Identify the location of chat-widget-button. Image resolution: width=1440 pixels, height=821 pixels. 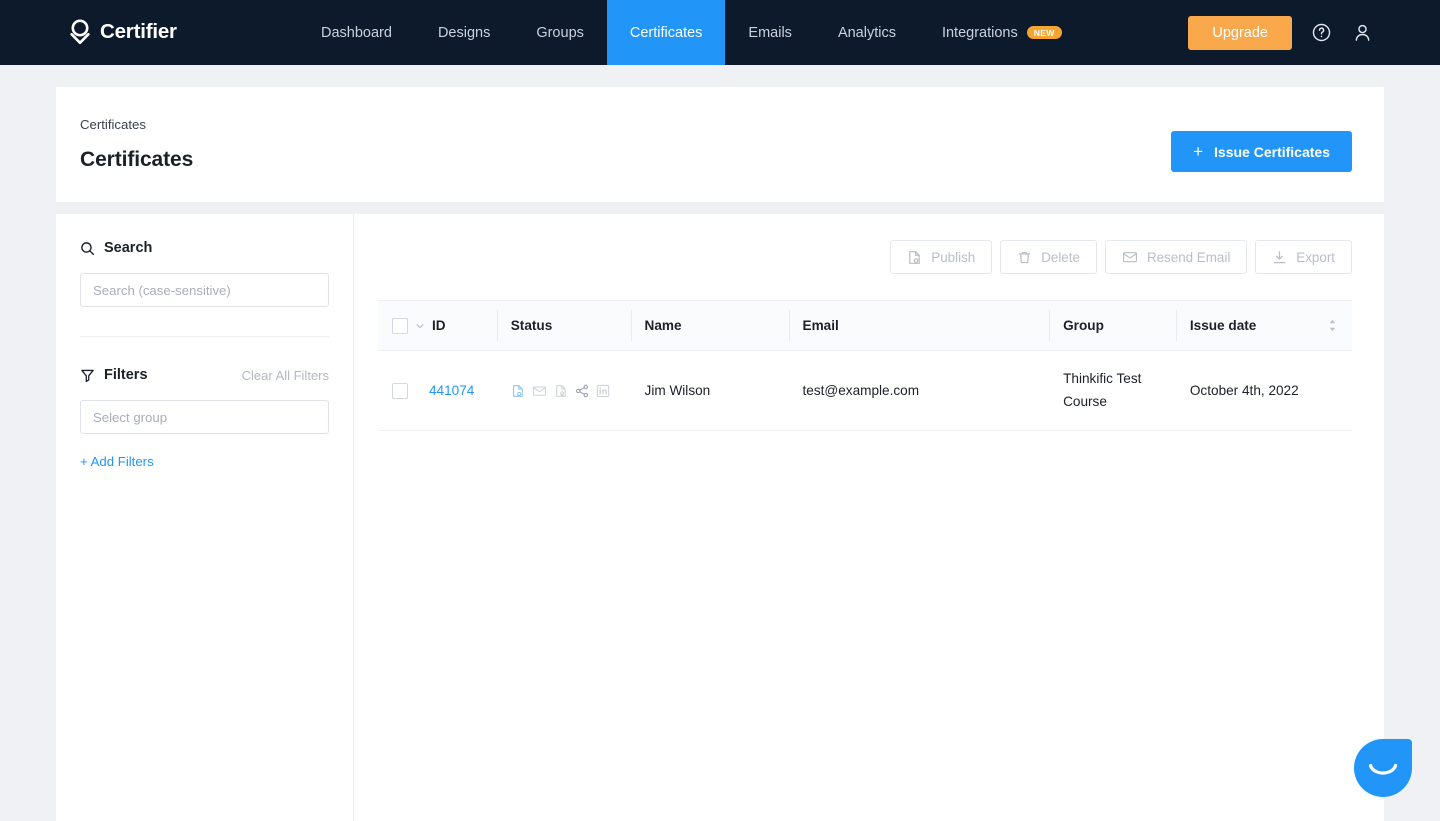
(1383, 768).